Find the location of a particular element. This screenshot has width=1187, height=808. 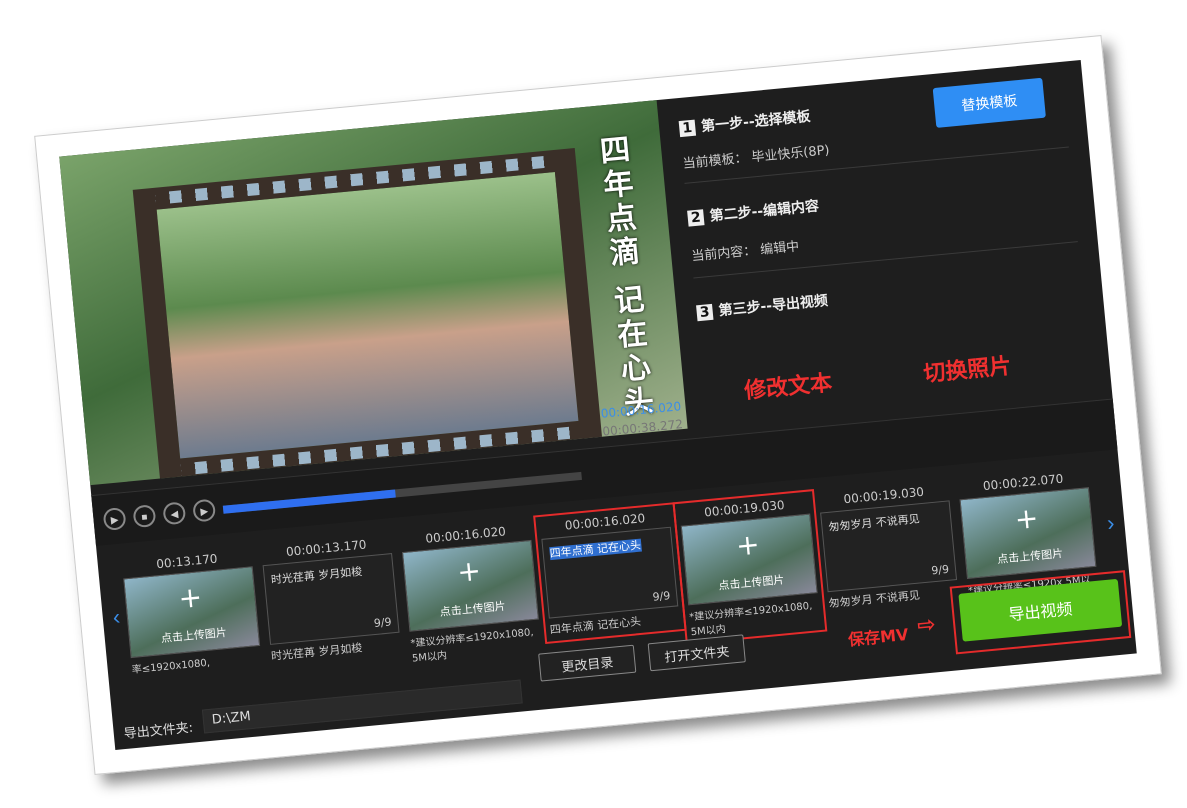

previous-icon: ◀ is located at coordinates (174, 515).